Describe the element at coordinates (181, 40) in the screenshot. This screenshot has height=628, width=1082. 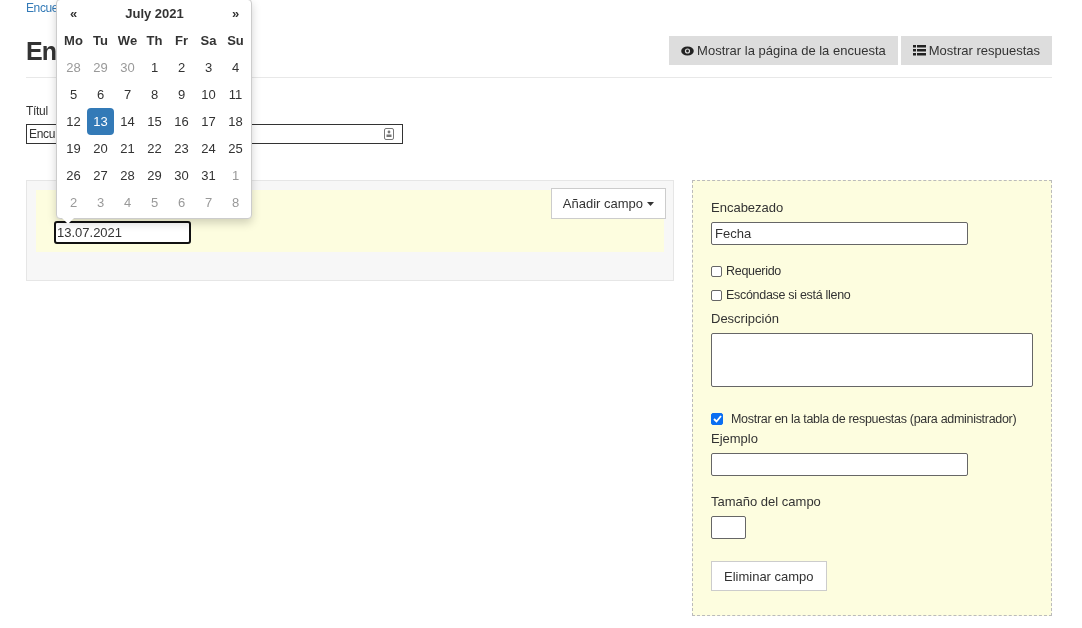
I see `weekday-label: Fr` at that location.